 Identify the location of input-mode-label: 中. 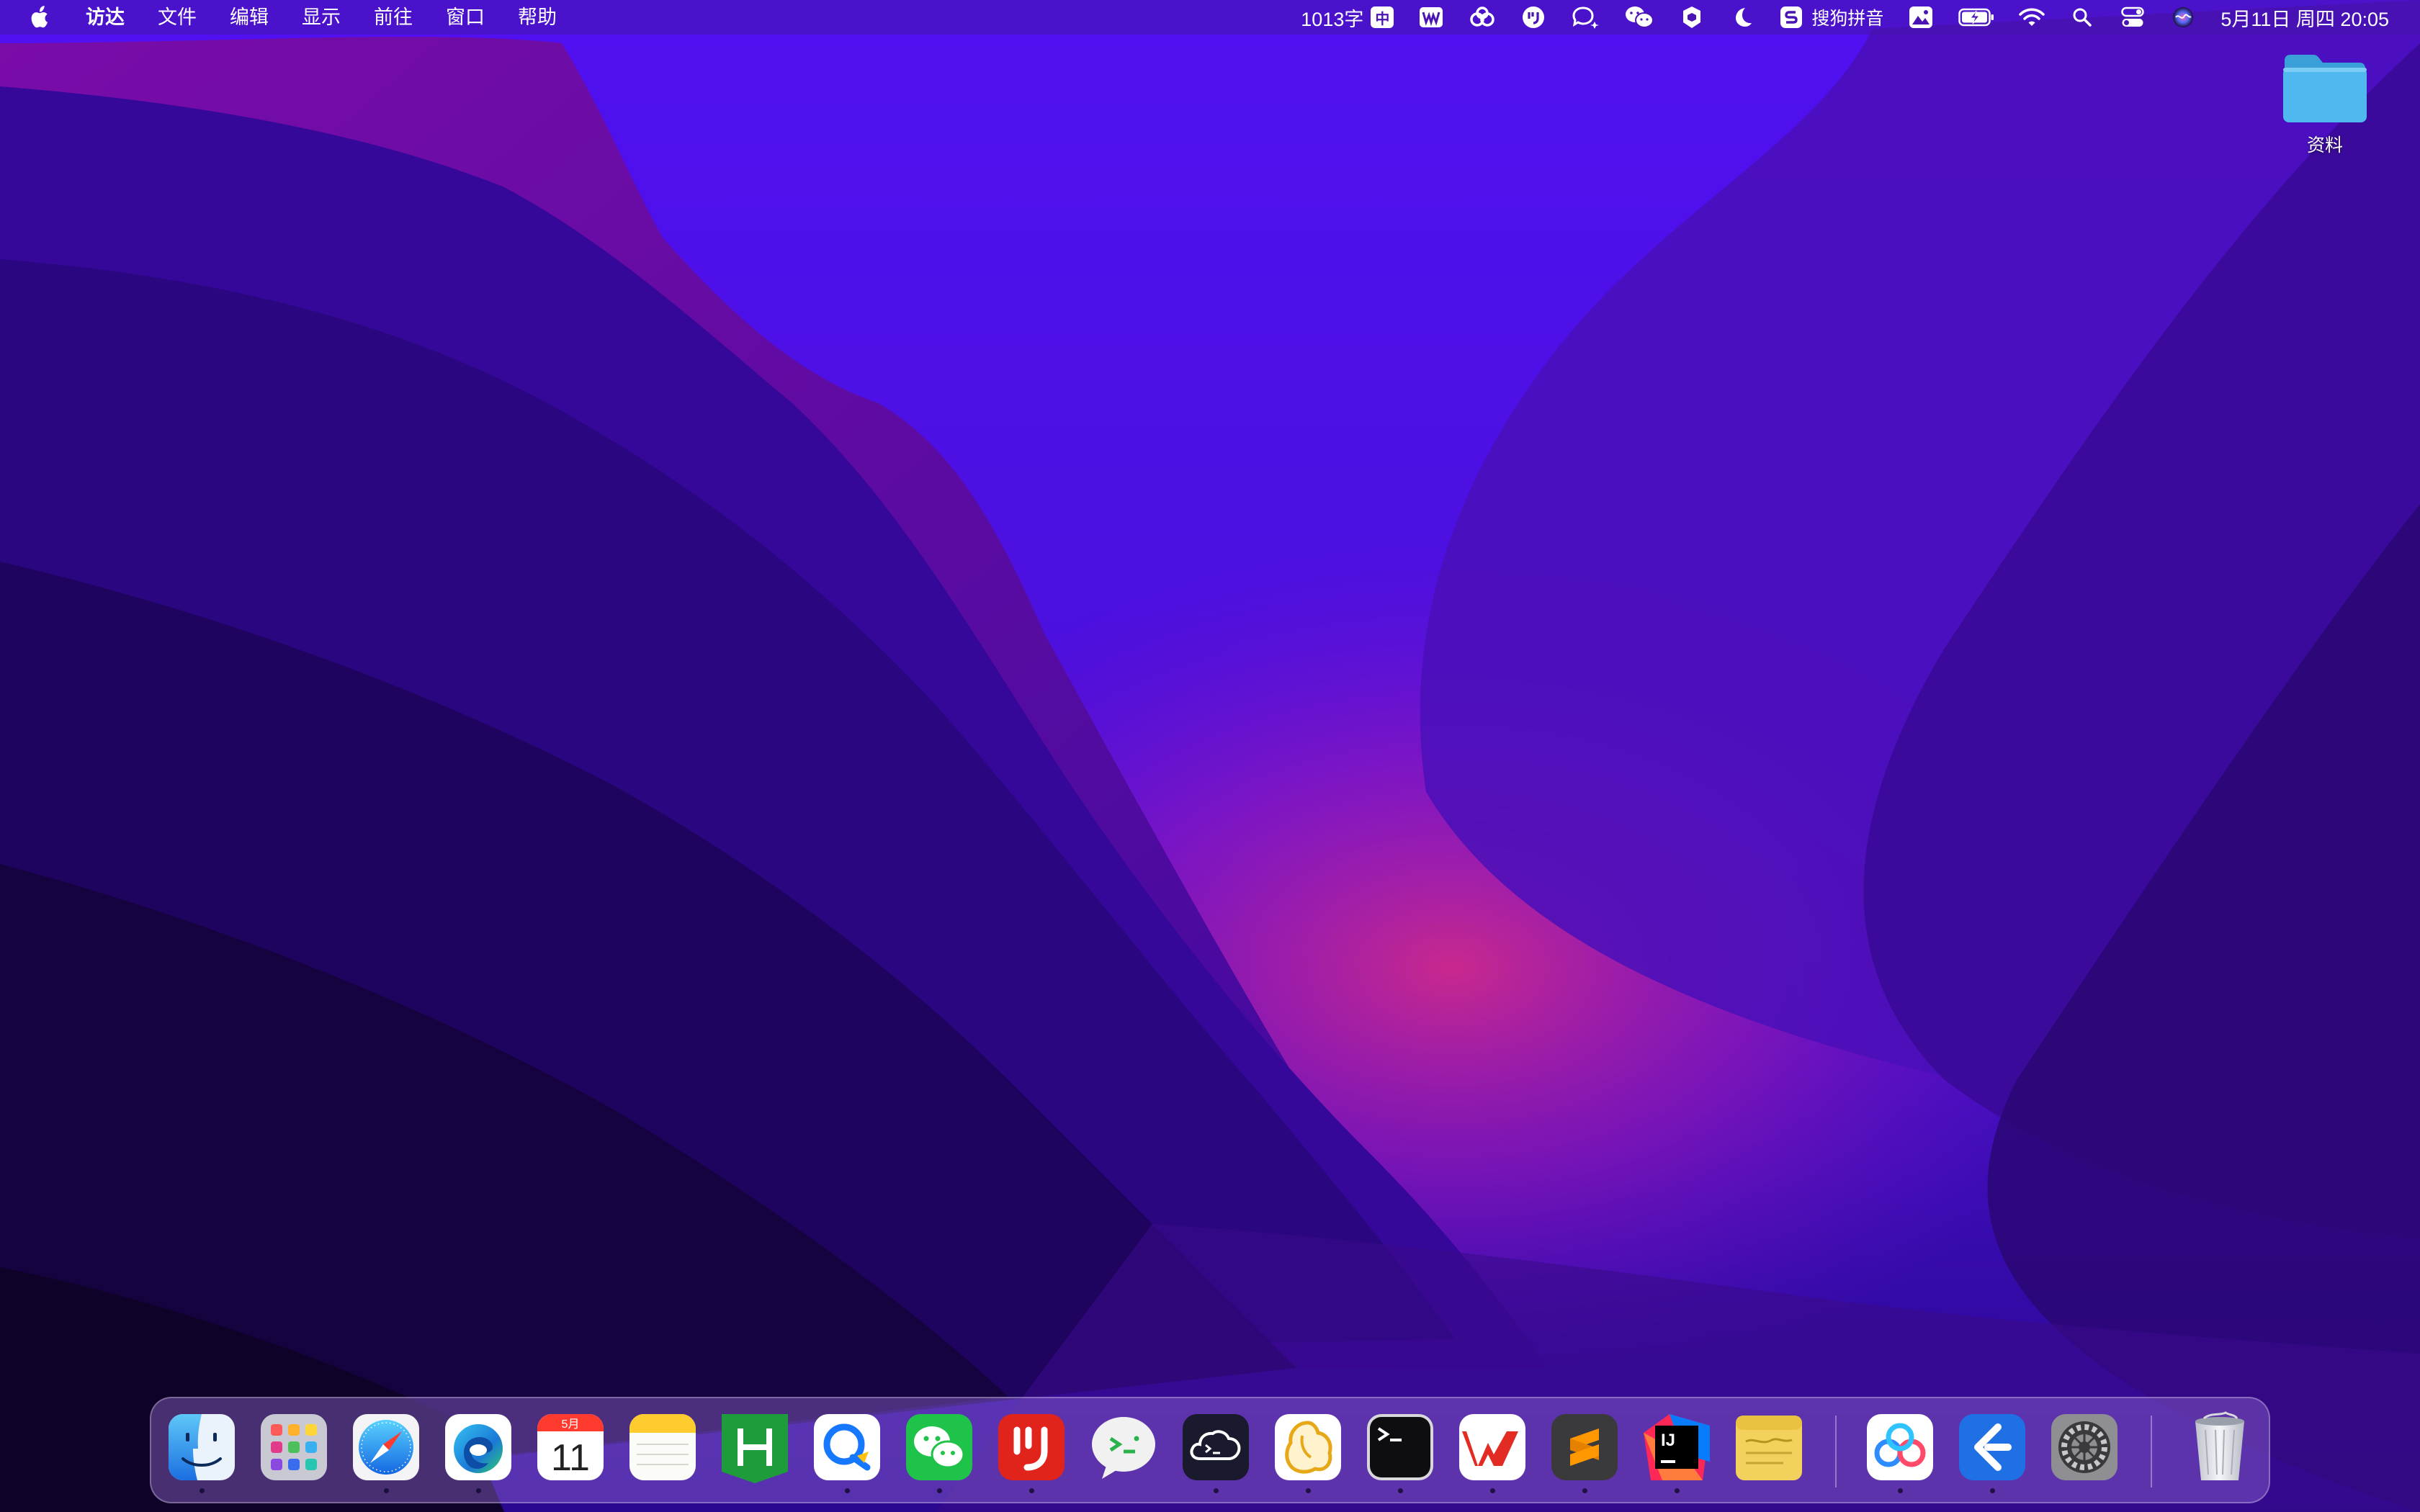
(1382, 19).